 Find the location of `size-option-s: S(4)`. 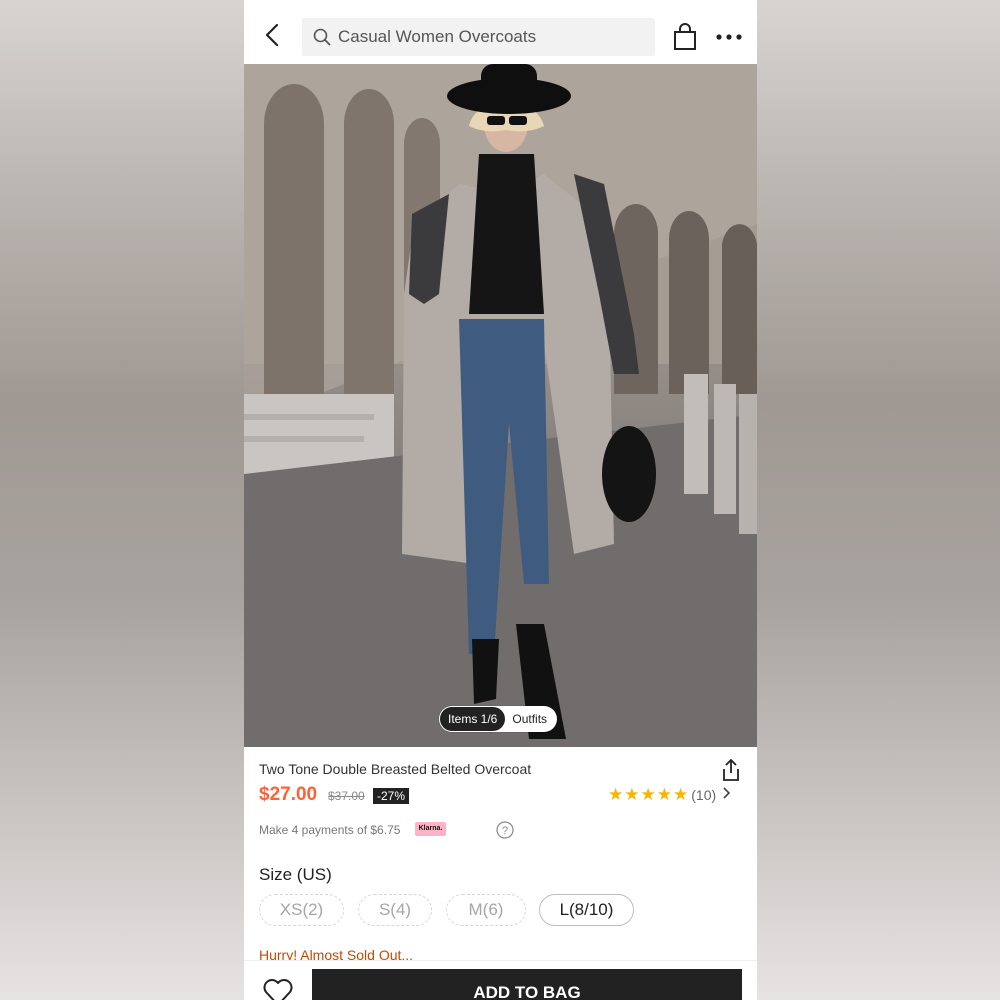

size-option-s: S(4) is located at coordinates (395, 910).